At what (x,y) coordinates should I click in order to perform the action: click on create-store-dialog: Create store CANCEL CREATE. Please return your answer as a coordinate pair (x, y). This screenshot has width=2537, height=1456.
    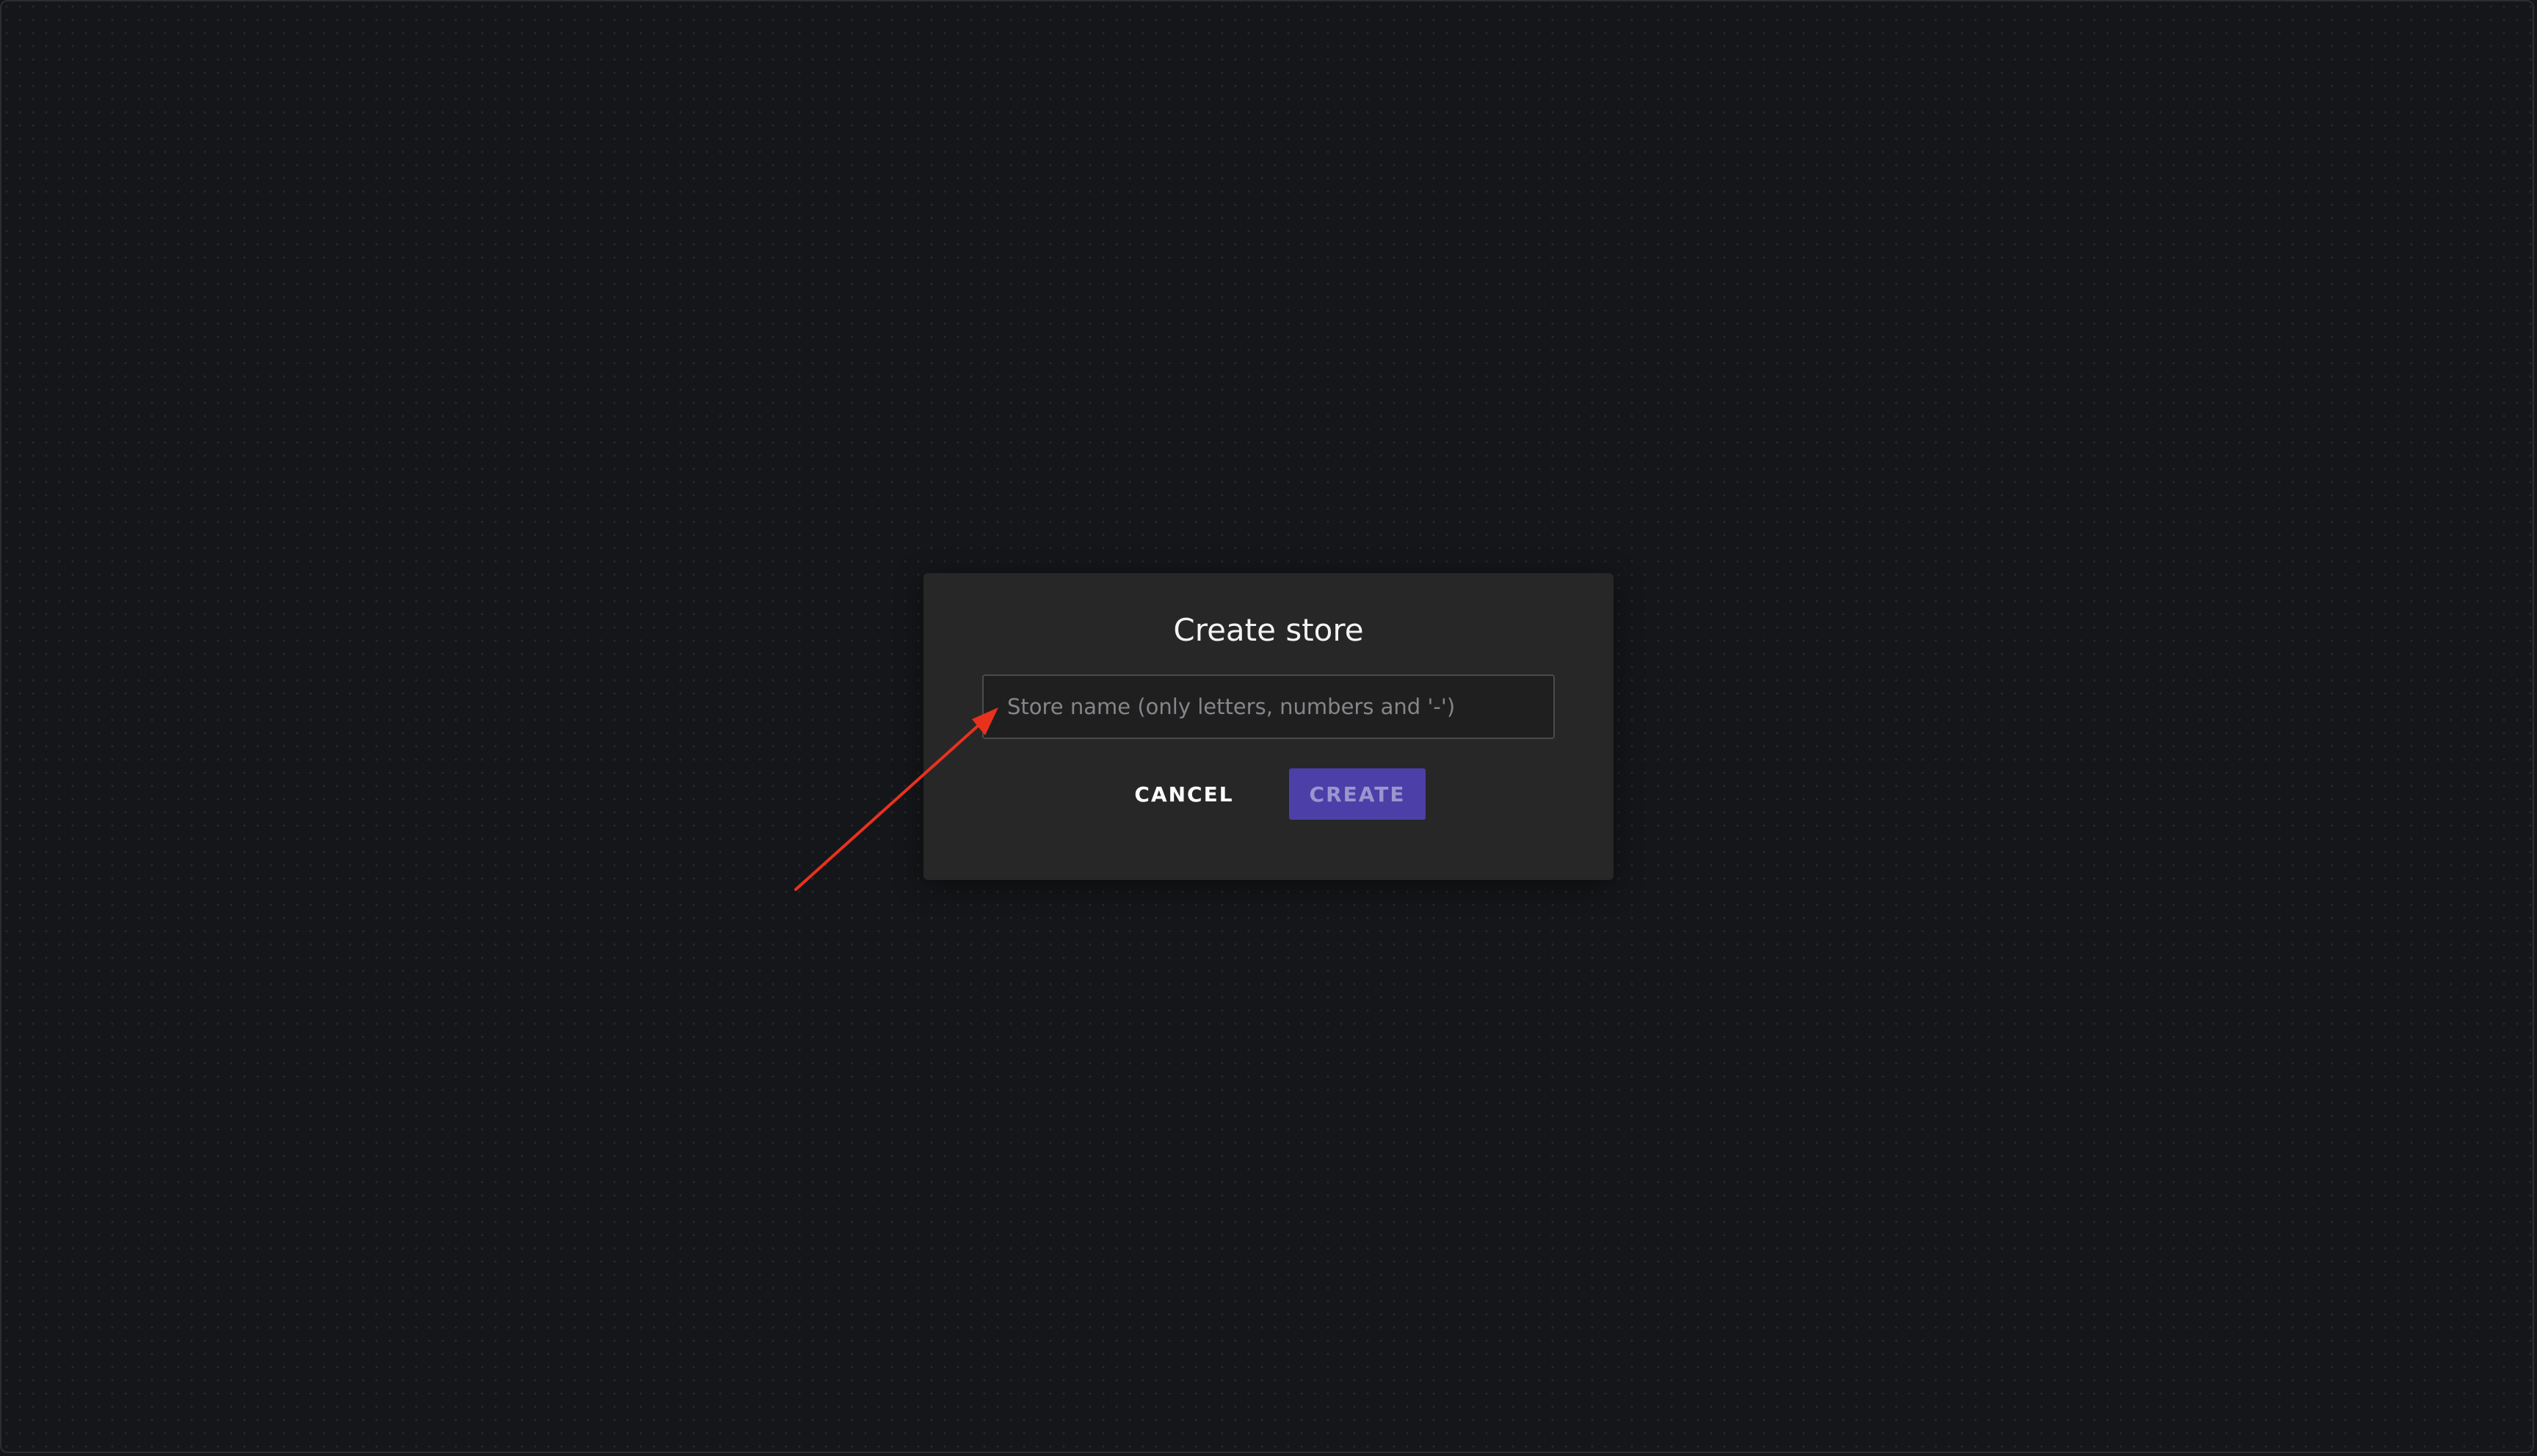
    Looking at the image, I should click on (1268, 727).